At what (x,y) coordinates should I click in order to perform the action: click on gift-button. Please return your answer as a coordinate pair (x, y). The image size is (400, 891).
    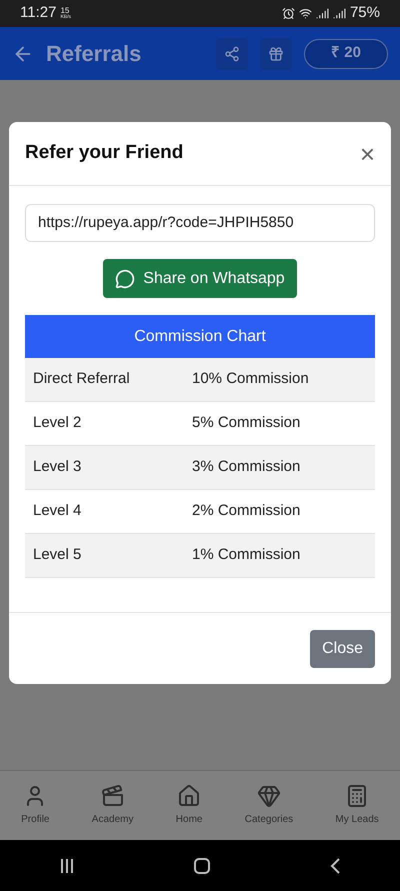
    Looking at the image, I should click on (276, 54).